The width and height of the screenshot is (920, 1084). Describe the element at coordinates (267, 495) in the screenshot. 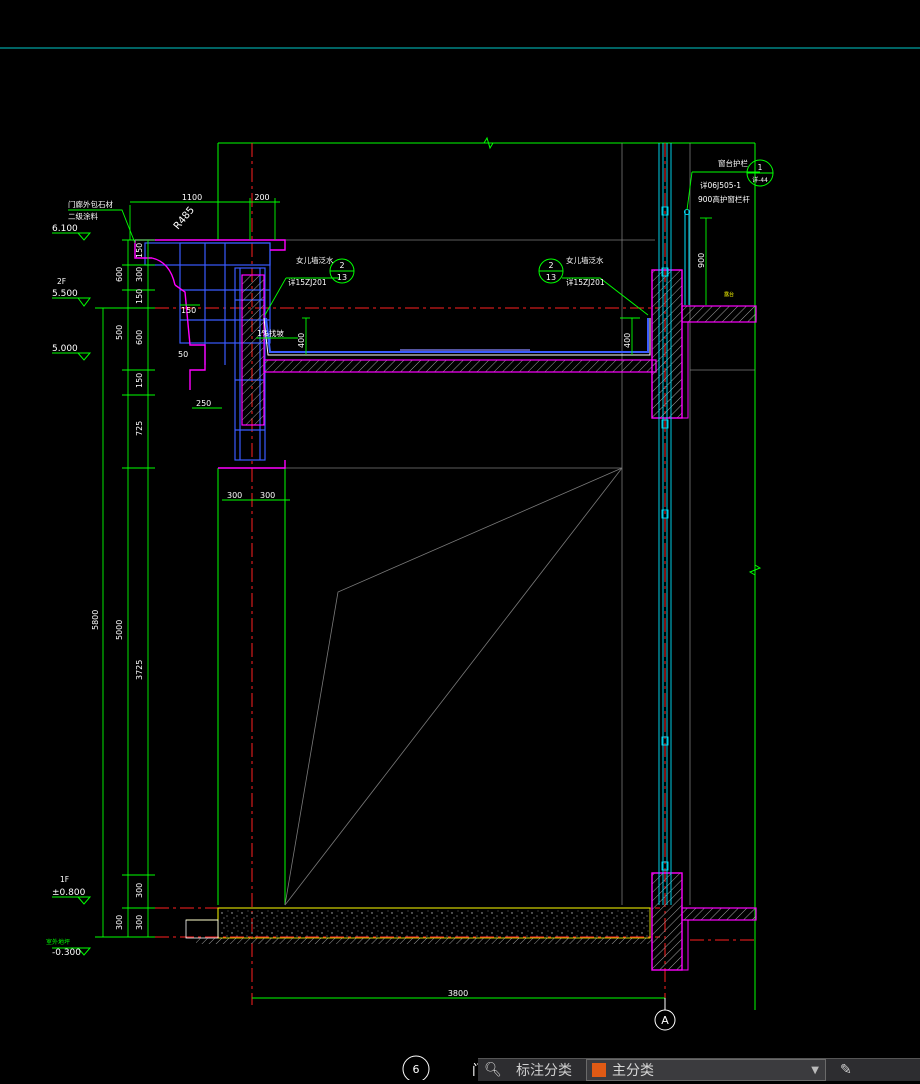

I see `dim-300c: 300` at that location.